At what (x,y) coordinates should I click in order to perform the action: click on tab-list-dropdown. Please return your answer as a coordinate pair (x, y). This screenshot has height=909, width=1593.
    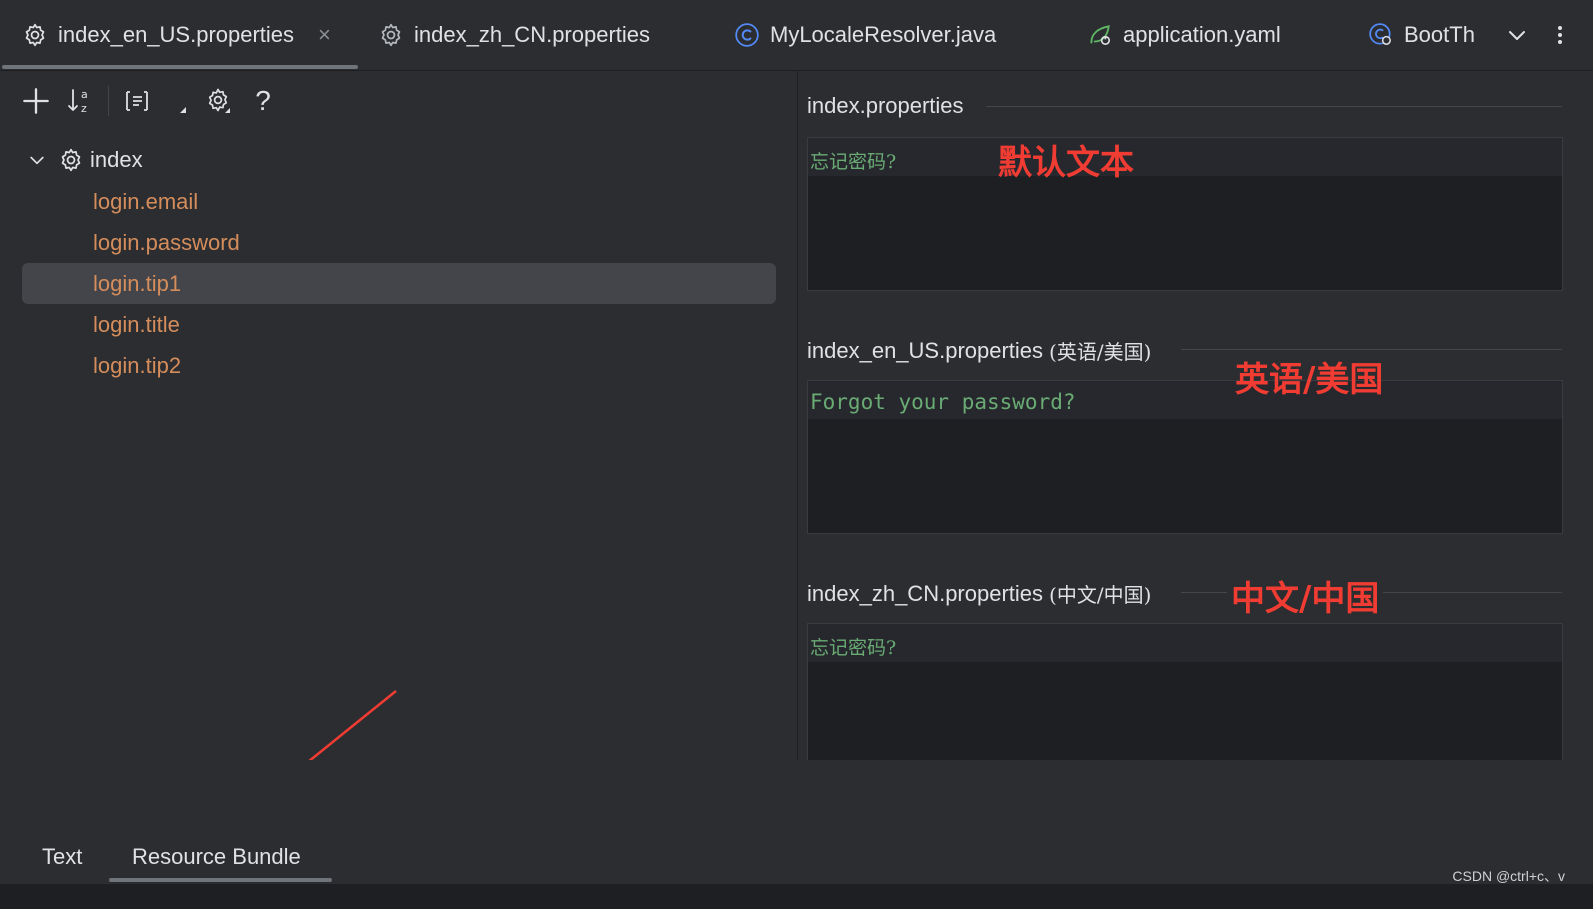
    Looking at the image, I should click on (1517, 35).